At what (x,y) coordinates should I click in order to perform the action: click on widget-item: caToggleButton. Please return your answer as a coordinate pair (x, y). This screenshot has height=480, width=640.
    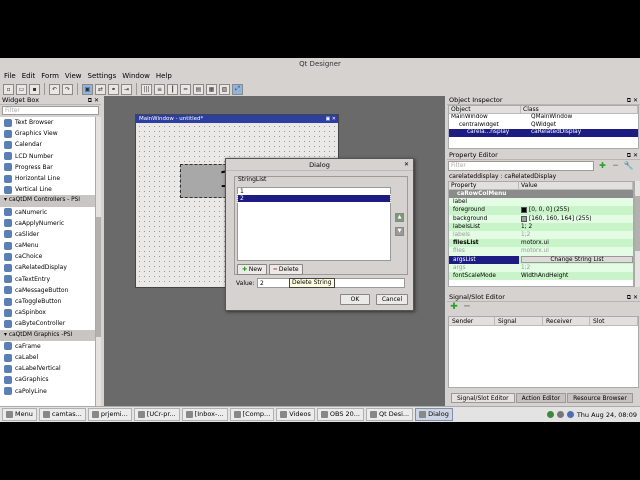
    Looking at the image, I should click on (47, 301).